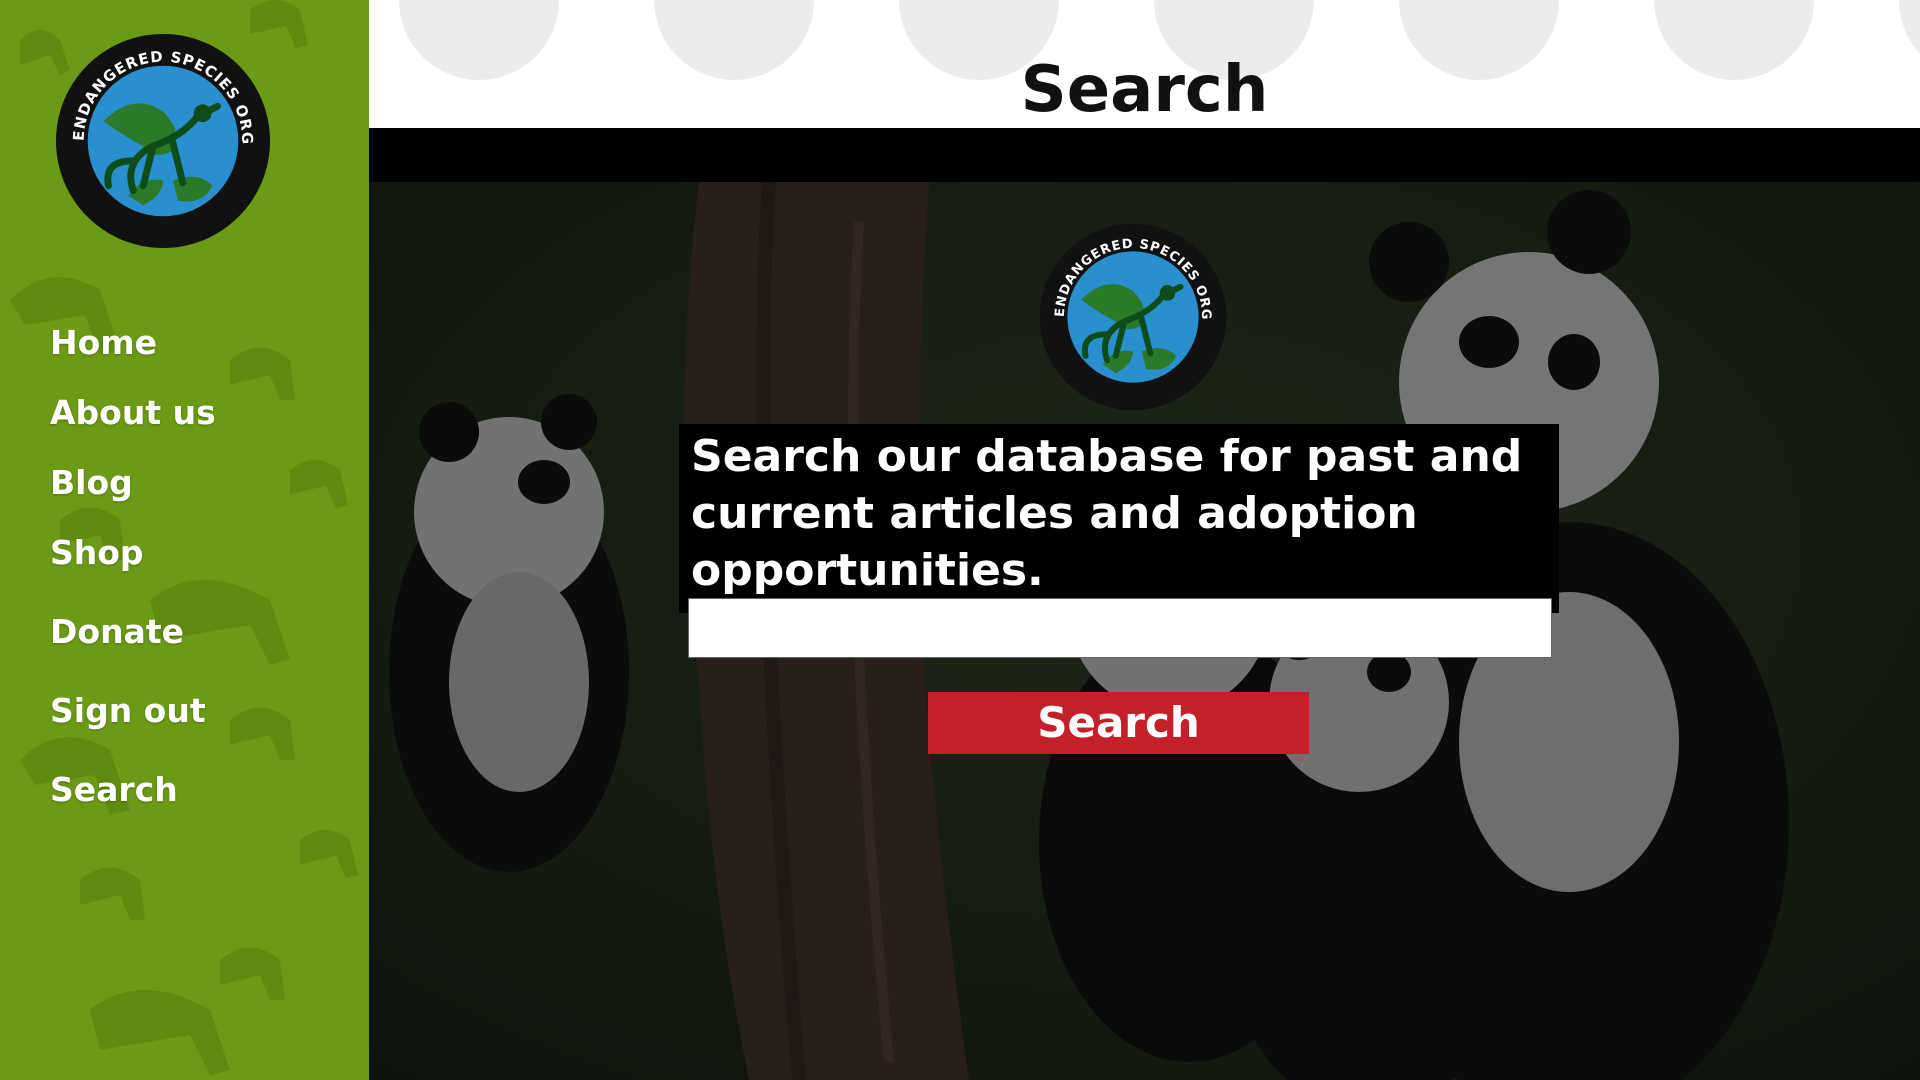 The image size is (1920, 1080). What do you see at coordinates (1120, 628) in the screenshot?
I see `search-input` at bounding box center [1120, 628].